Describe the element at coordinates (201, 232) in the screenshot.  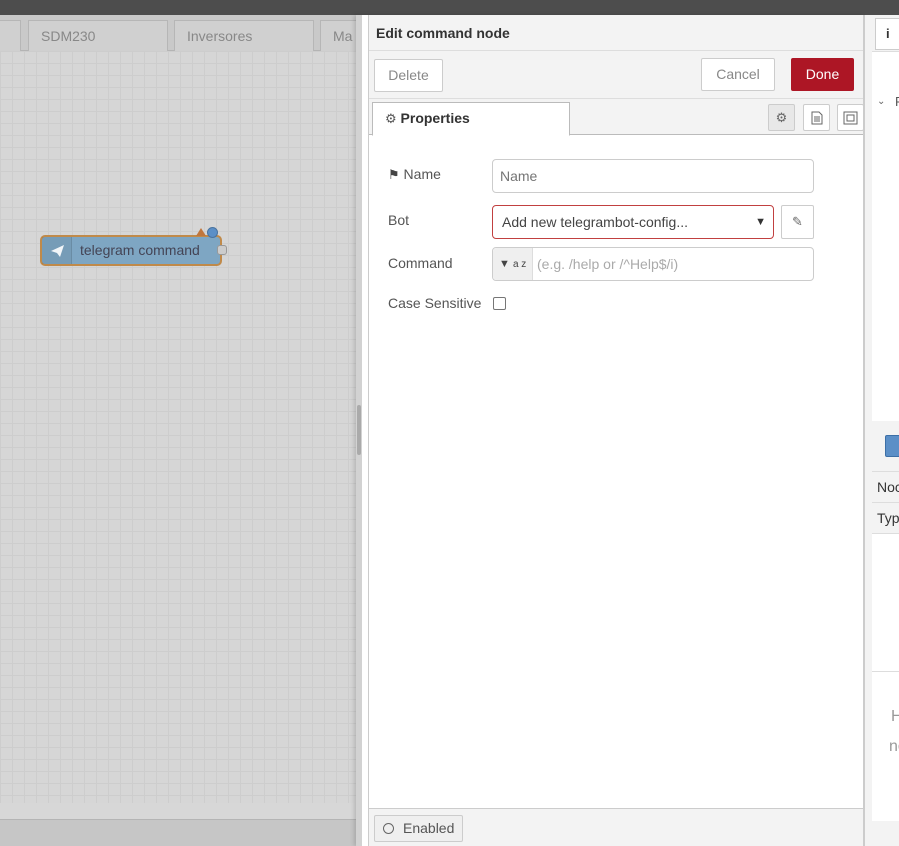
I see `warning-triangle-icon` at that location.